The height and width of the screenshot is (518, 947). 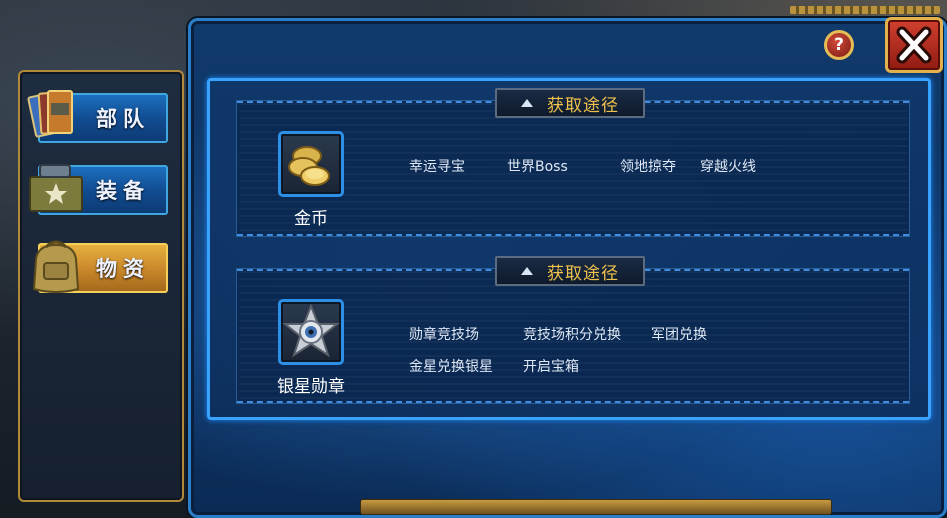 I want to click on source-link: 竞技场积分兑换, so click(x=572, y=334).